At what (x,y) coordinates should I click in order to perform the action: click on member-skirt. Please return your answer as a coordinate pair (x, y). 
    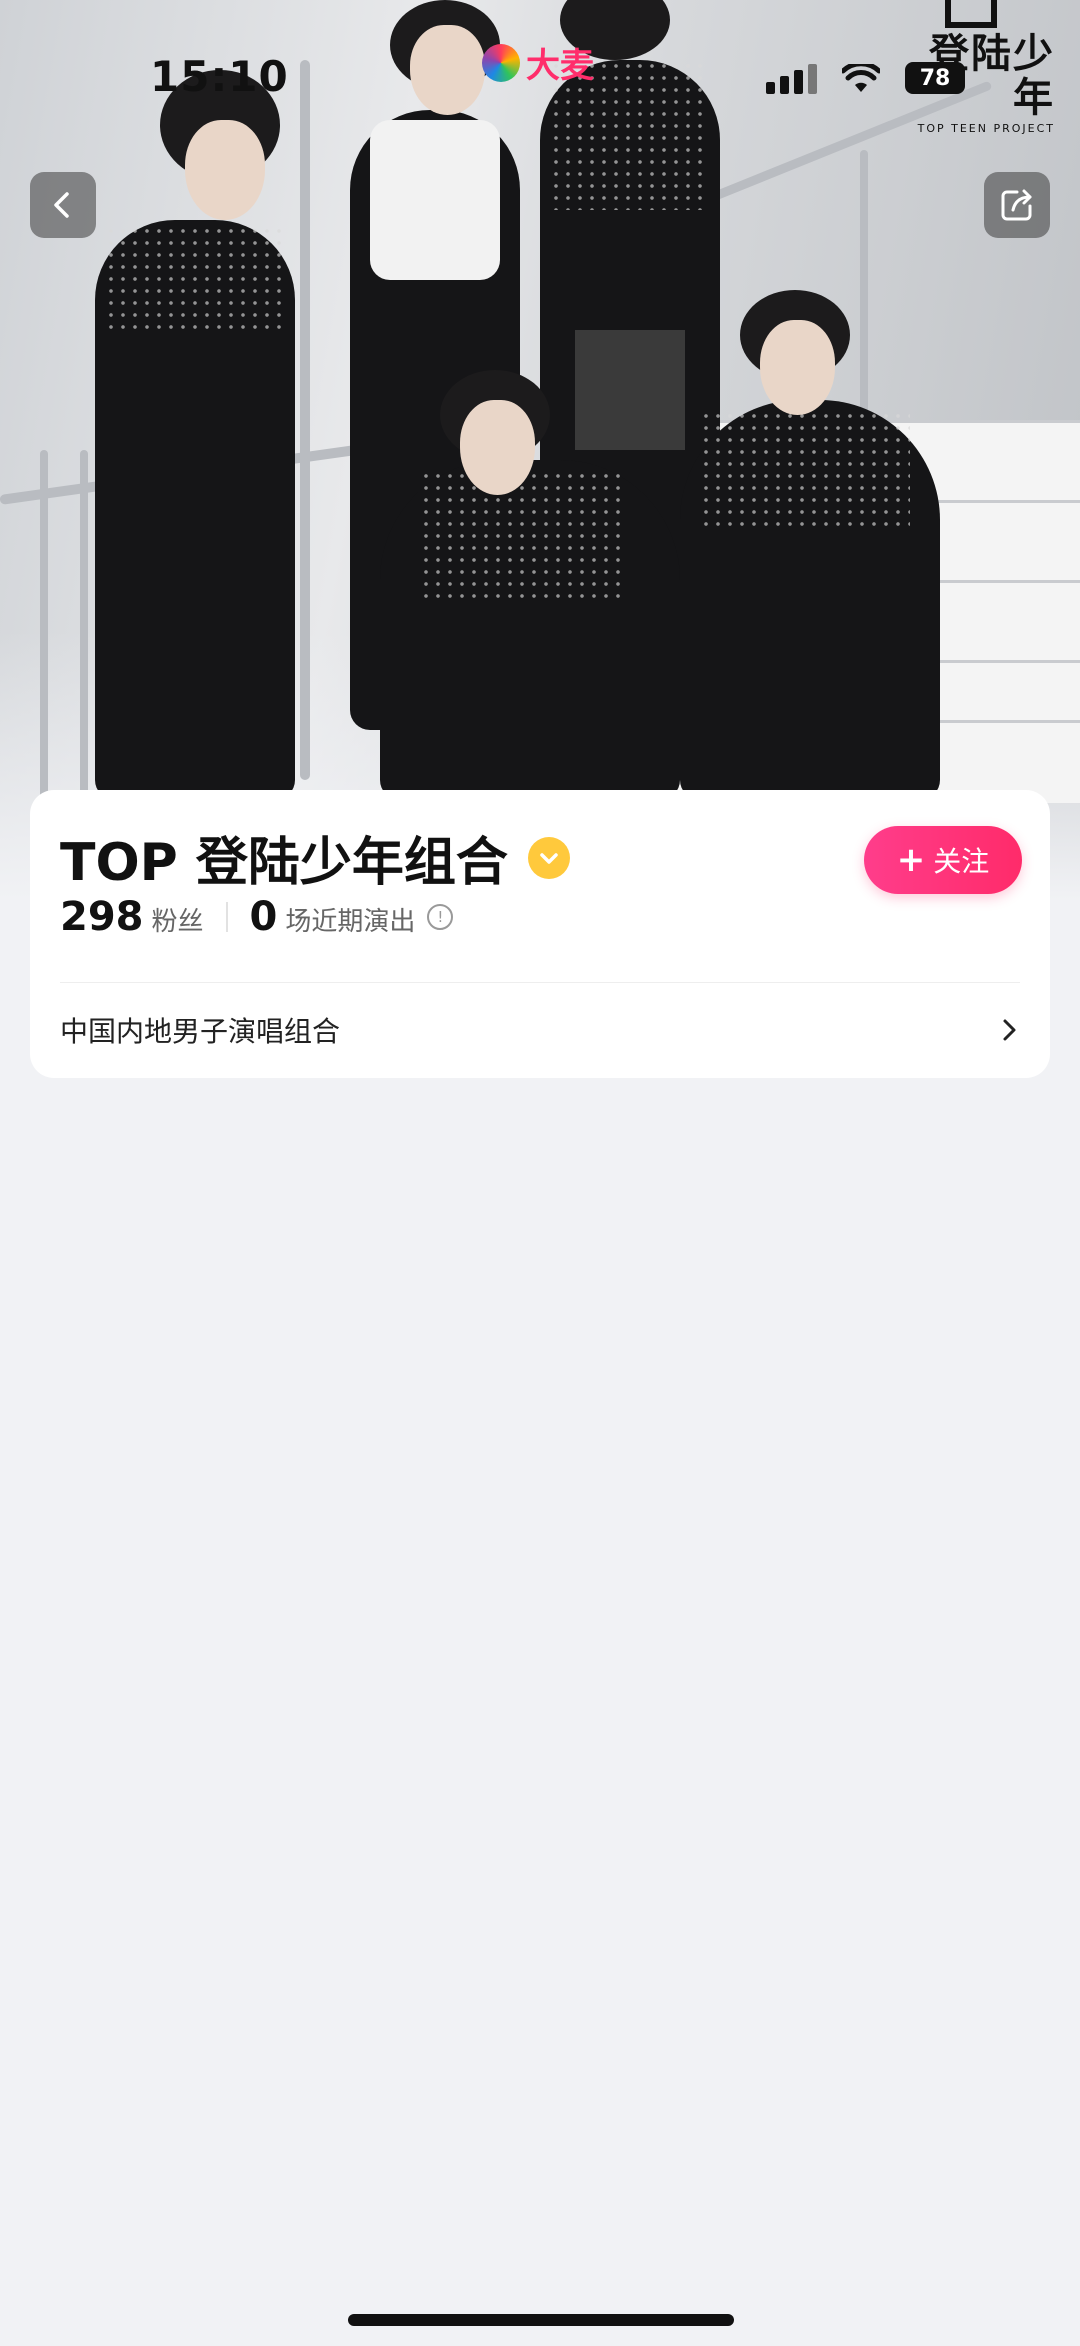
    Looking at the image, I should click on (630, 390).